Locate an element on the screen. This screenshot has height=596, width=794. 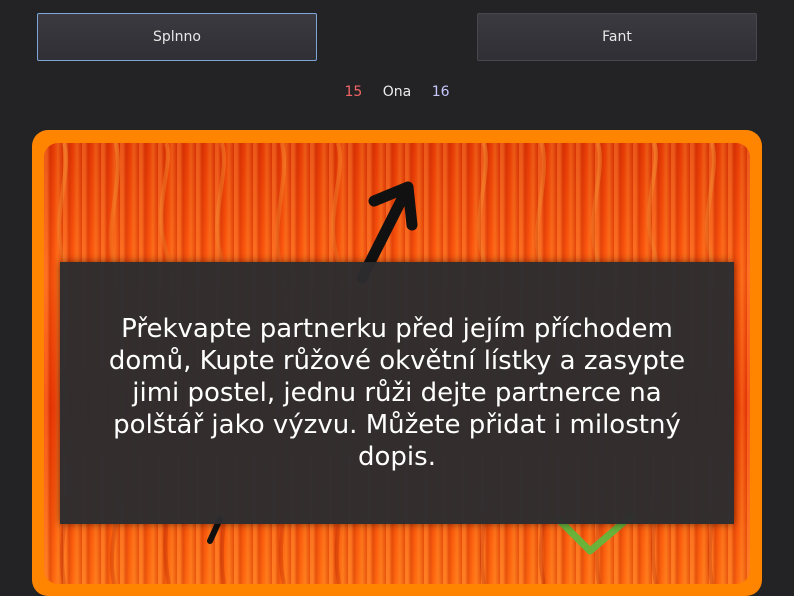
current-player-name: Ona is located at coordinates (397, 92).